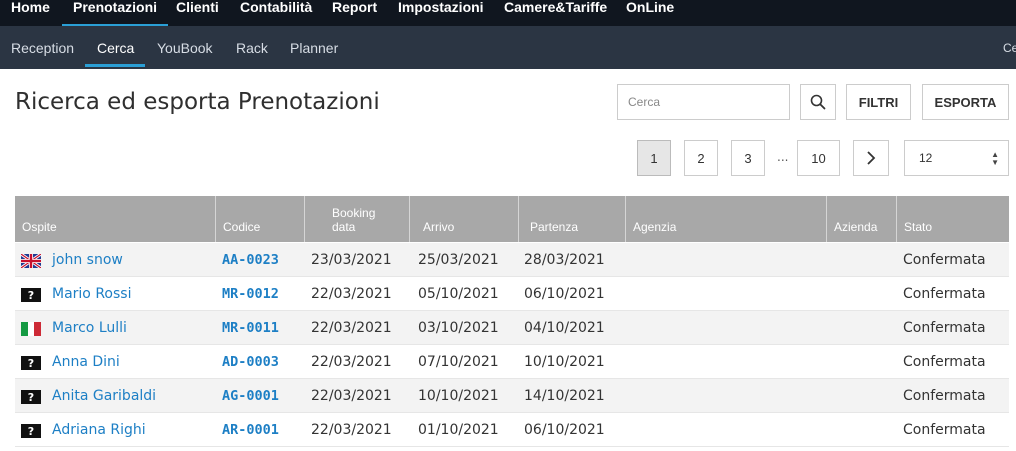 The width and height of the screenshot is (1016, 451). I want to click on page-title: Ricerca ed esporta Prenotazioni, so click(197, 102).